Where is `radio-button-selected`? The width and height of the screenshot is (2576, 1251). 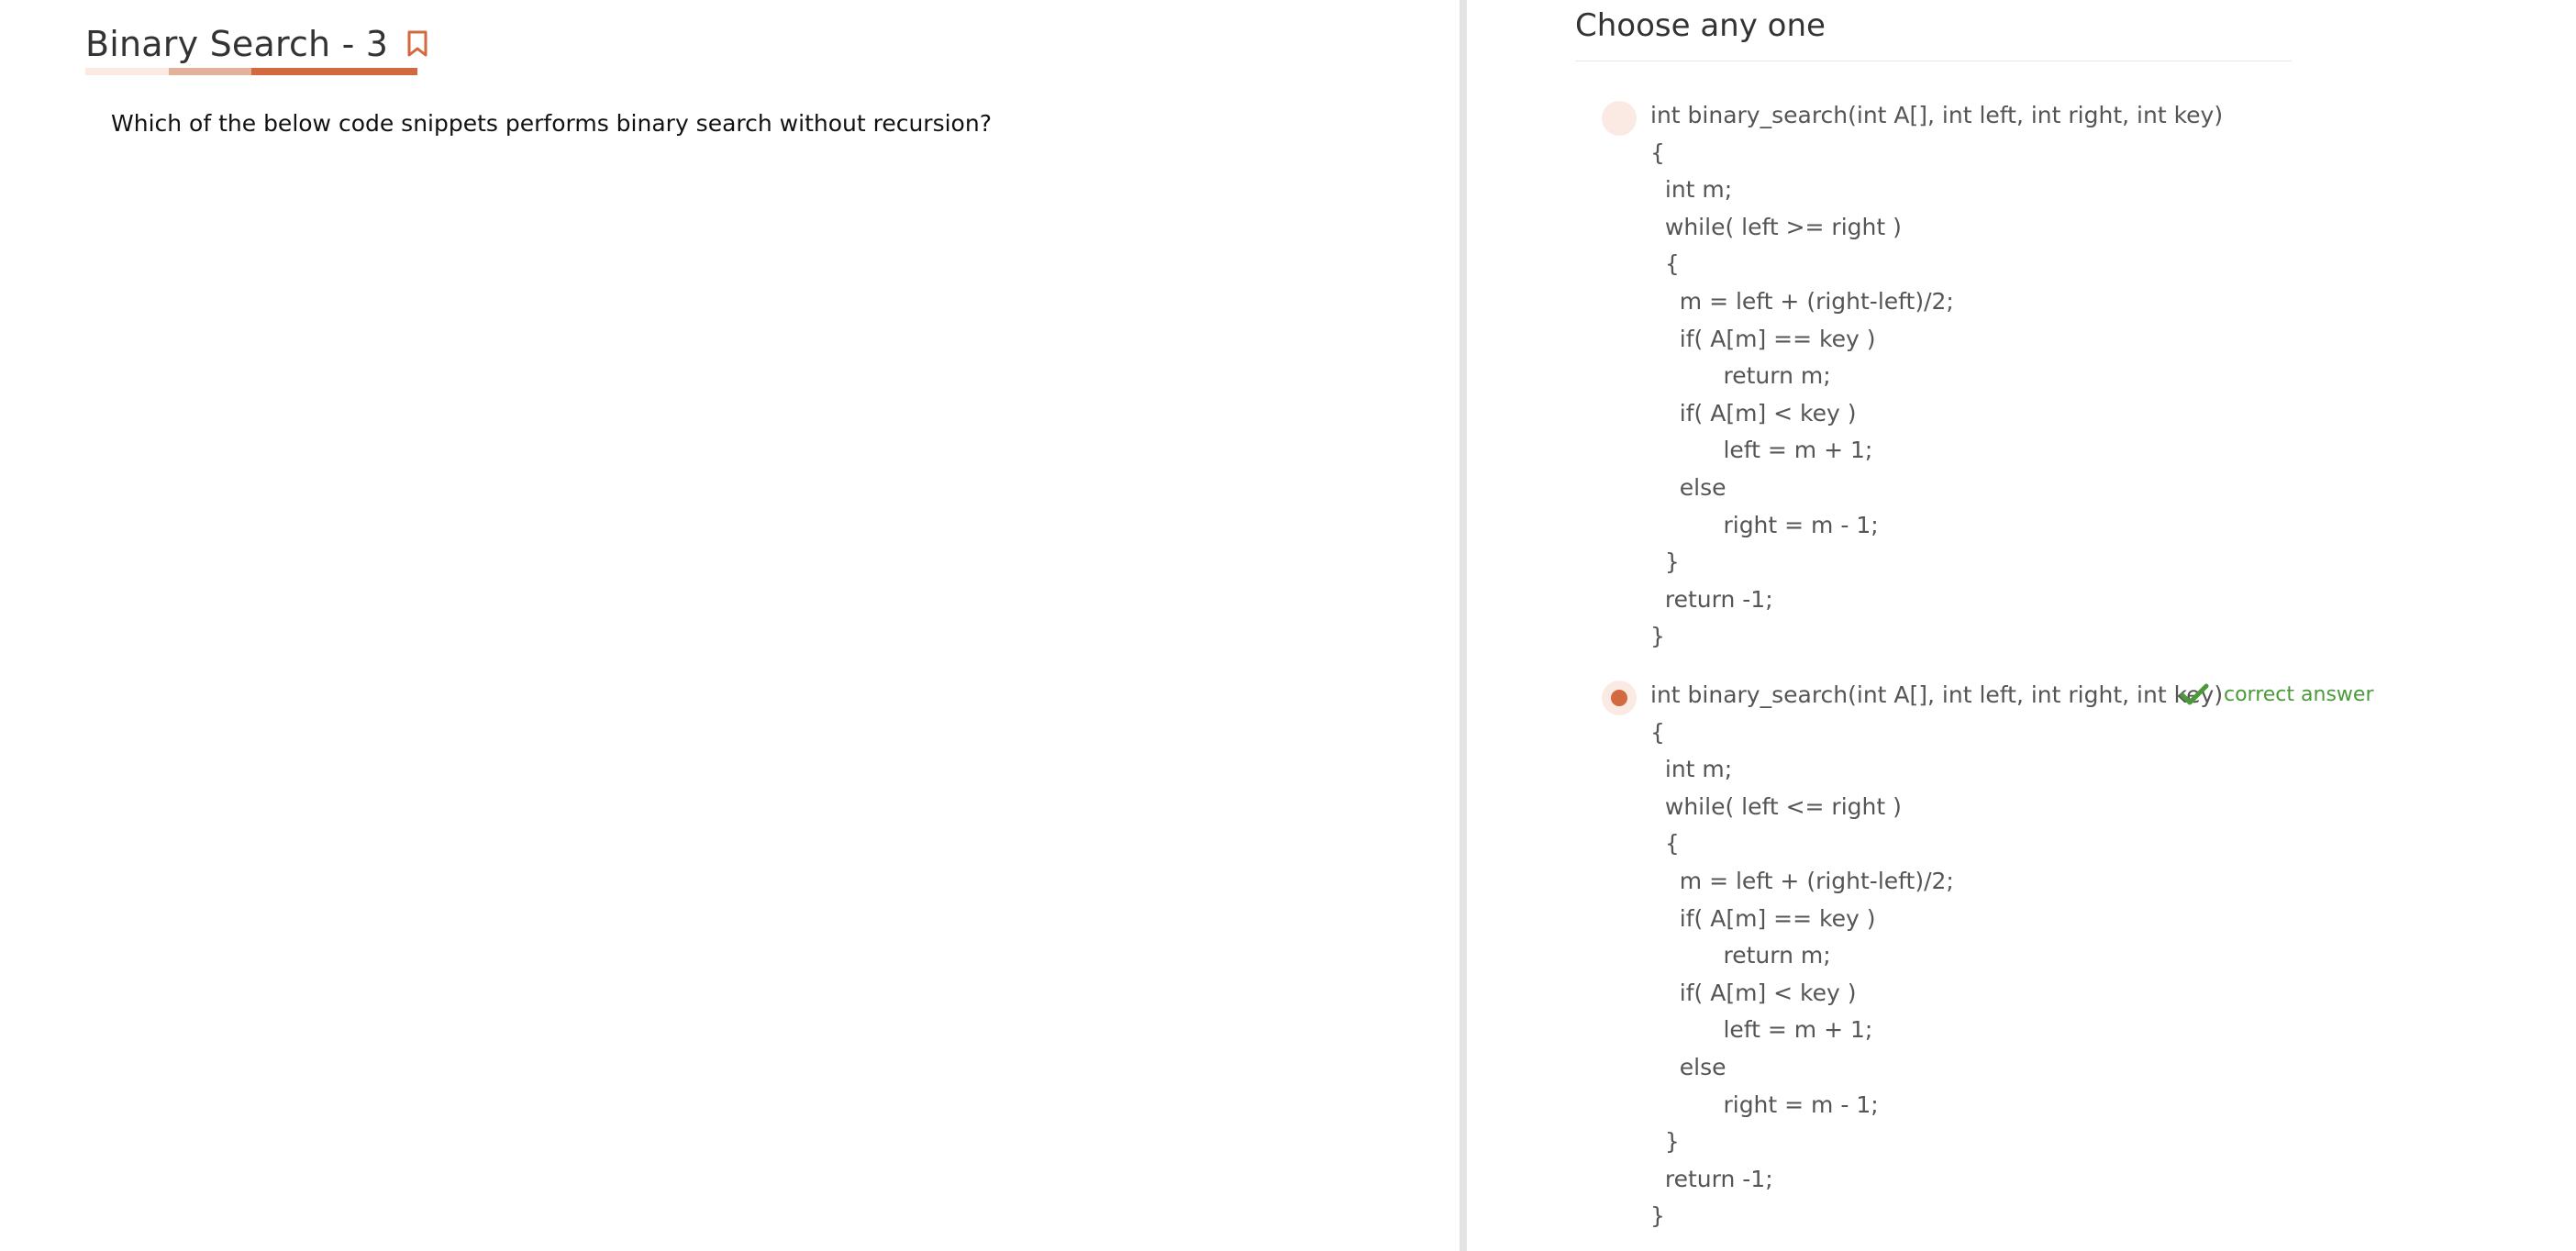
radio-button-selected is located at coordinates (1619, 698).